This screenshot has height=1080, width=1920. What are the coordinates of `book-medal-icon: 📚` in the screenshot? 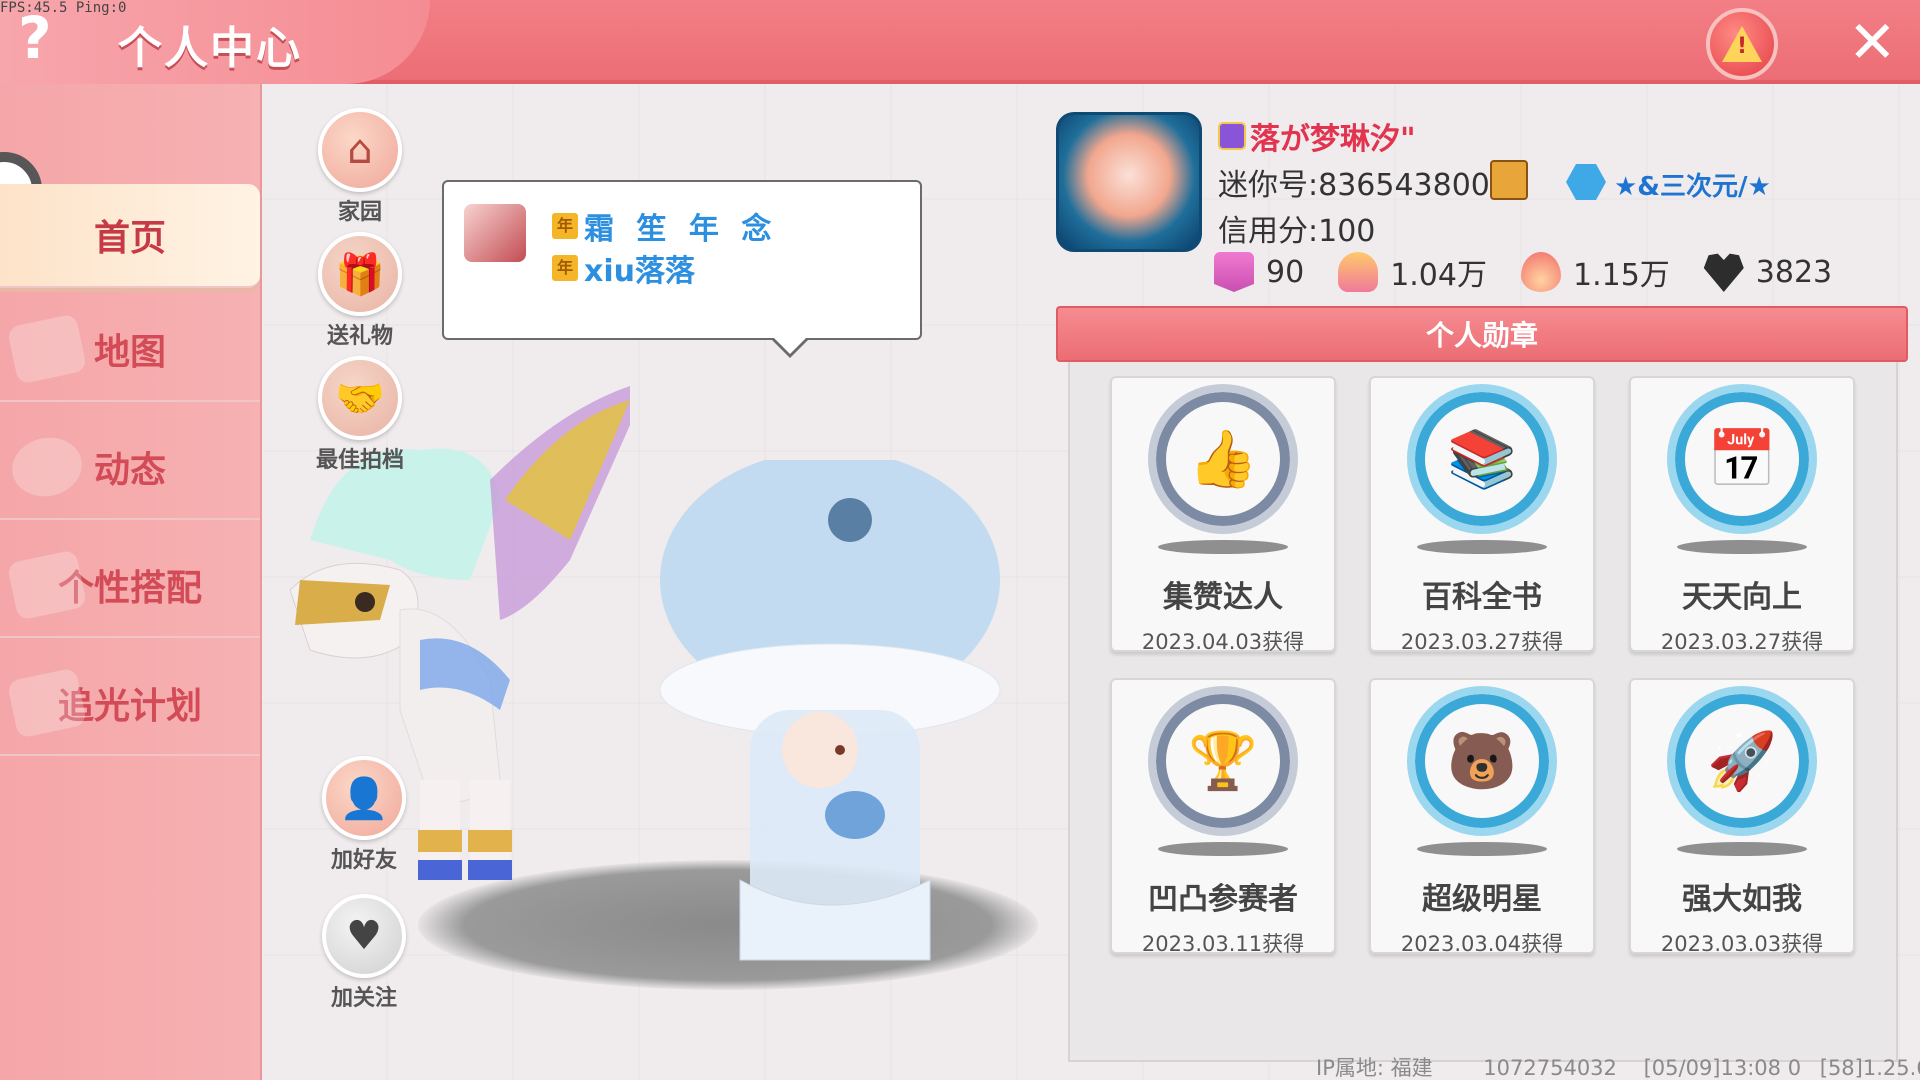 It's located at (1482, 459).